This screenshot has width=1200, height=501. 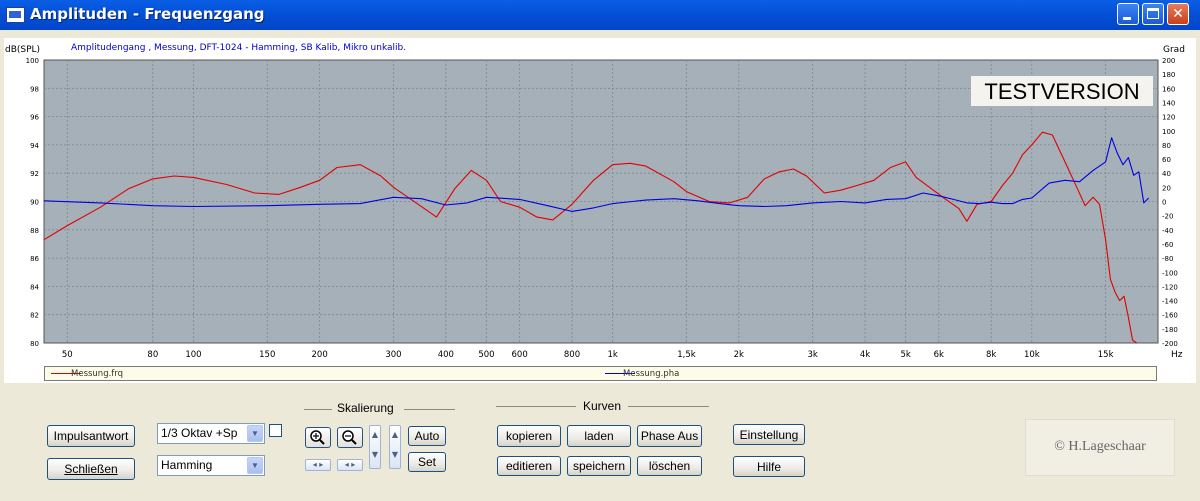 I want to click on y-tick-label-left: 88, so click(x=34, y=231).